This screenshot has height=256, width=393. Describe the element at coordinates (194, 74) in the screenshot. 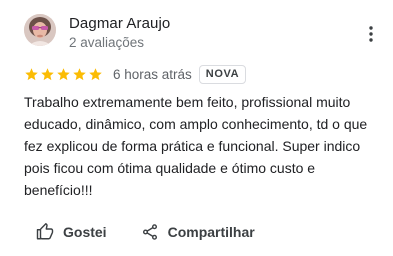

I see `rating-row: 6 horas atrás NOVA` at that location.